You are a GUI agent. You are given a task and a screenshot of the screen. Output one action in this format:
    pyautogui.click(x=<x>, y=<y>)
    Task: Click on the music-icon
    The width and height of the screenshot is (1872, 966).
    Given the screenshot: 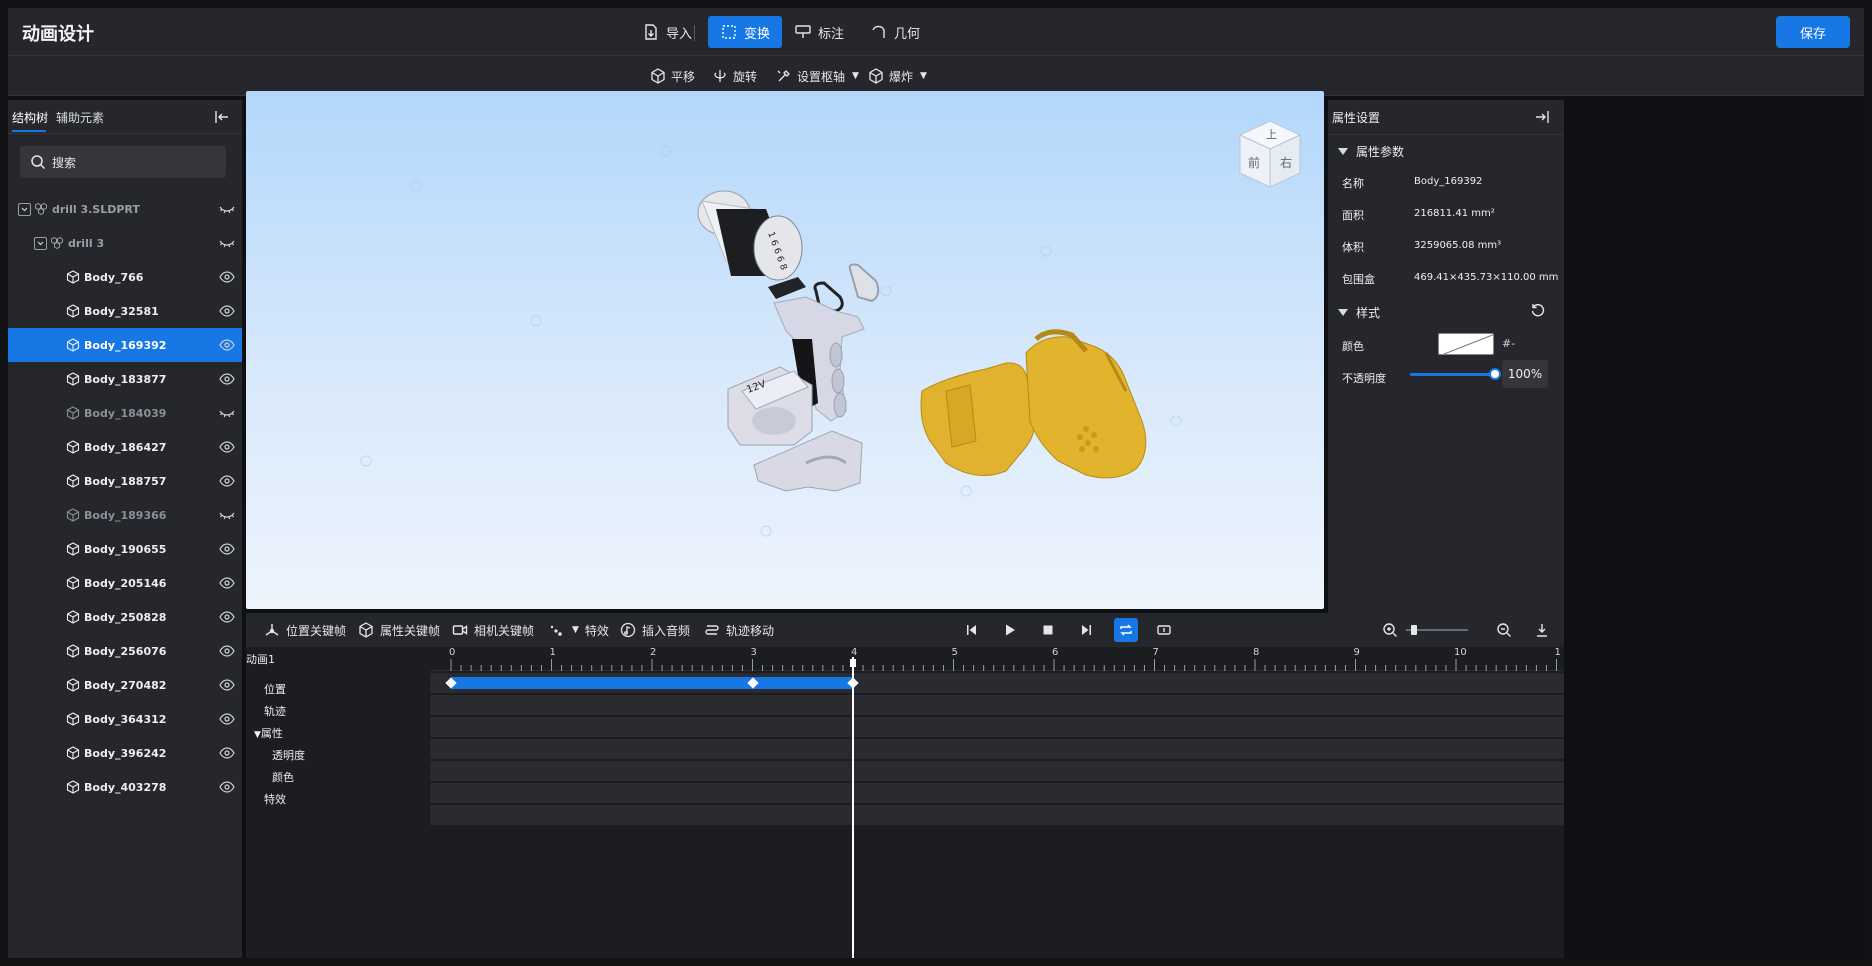 What is the action you would take?
    pyautogui.click(x=628, y=630)
    